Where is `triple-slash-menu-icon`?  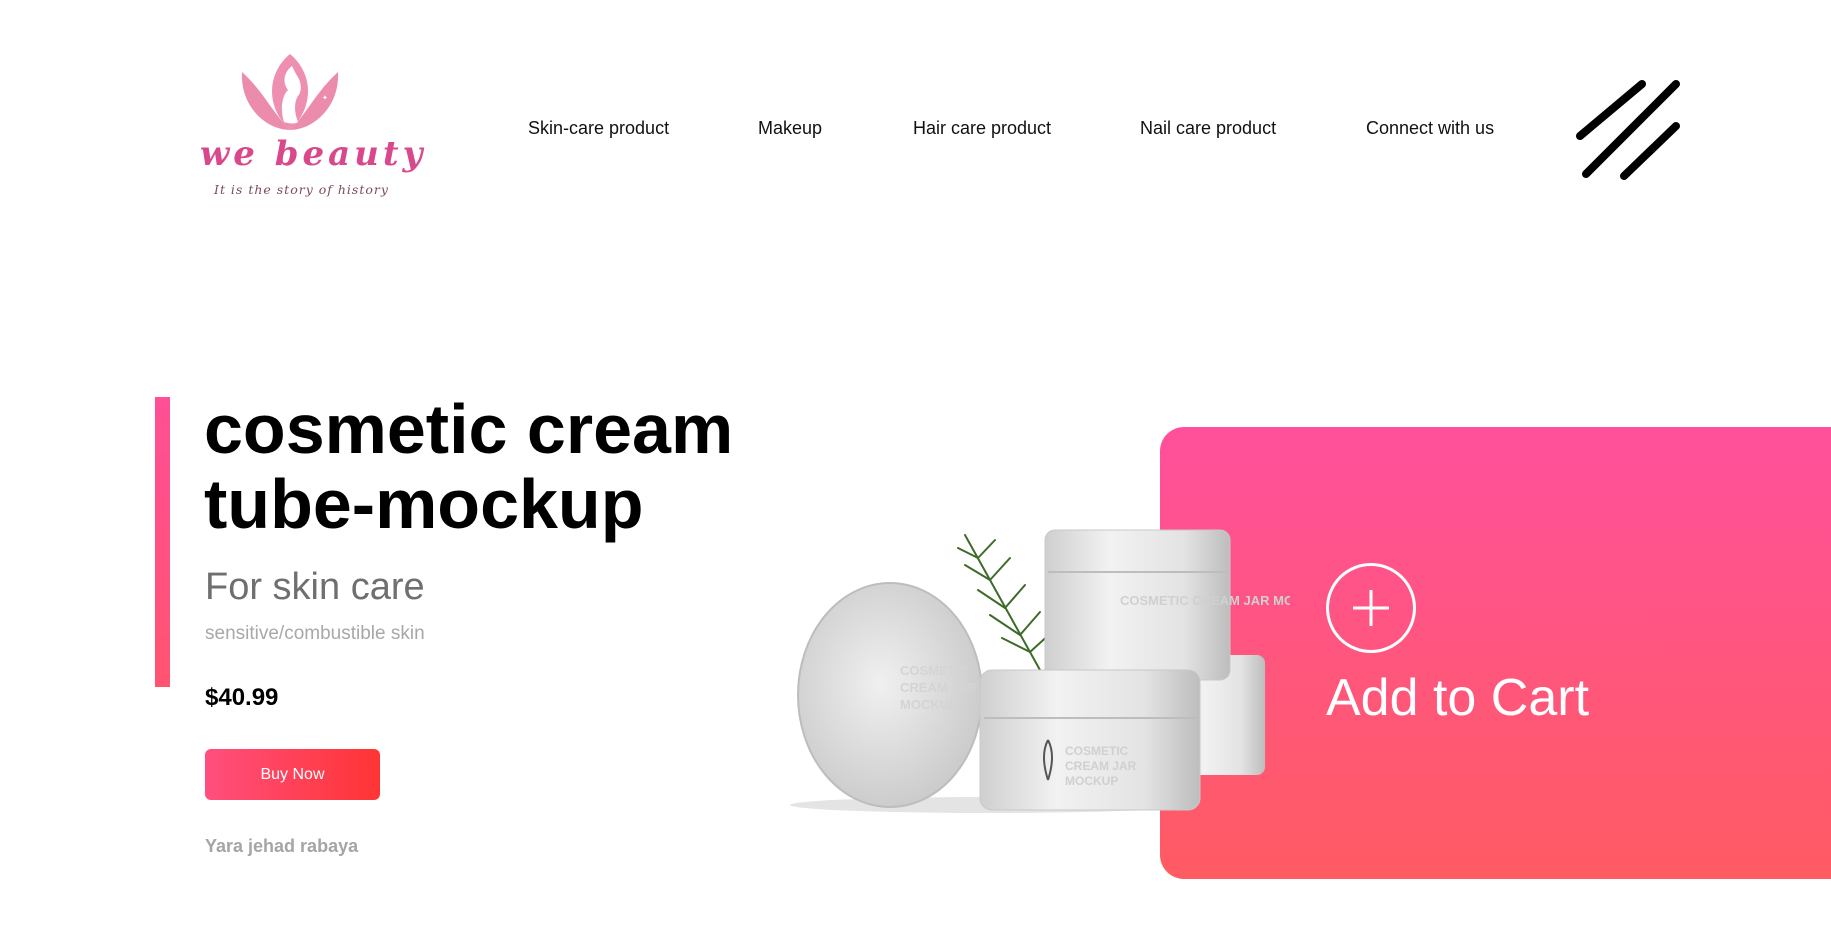 triple-slash-menu-icon is located at coordinates (1628, 130).